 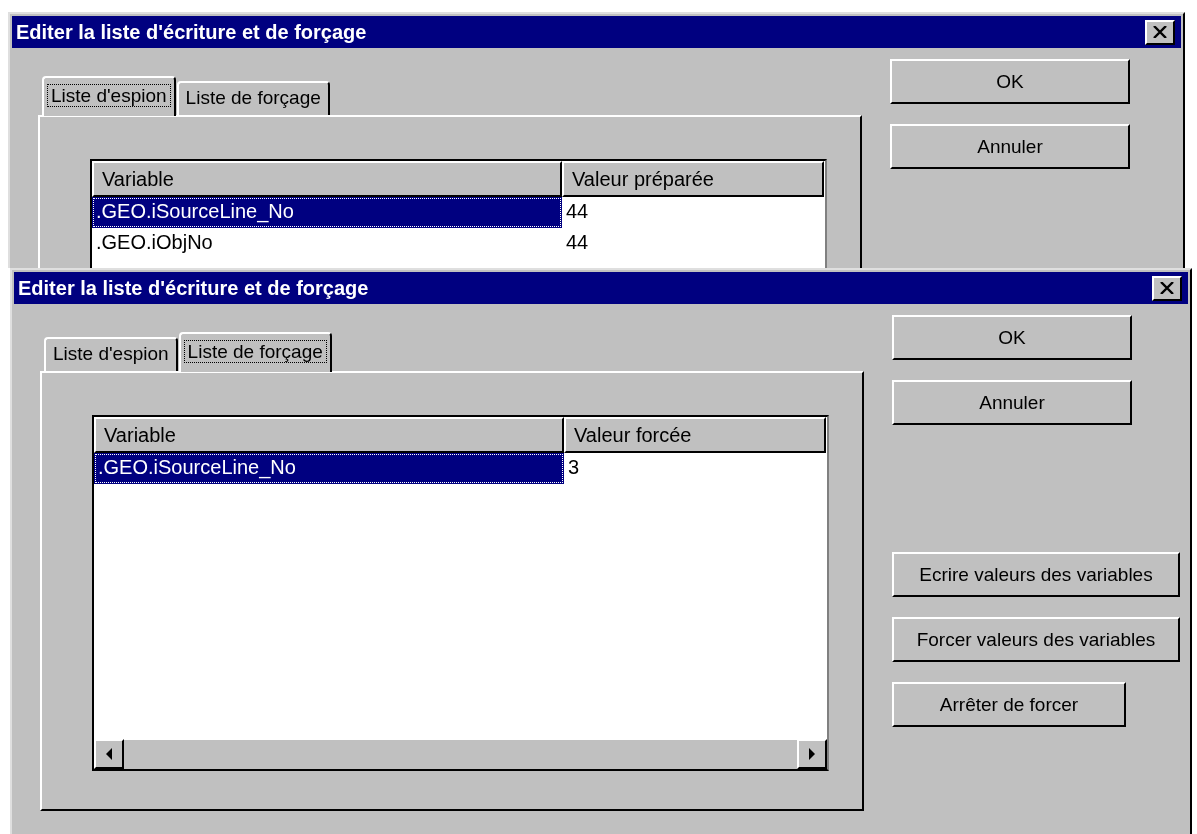 I want to click on scroll-right-button, so click(x=812, y=754).